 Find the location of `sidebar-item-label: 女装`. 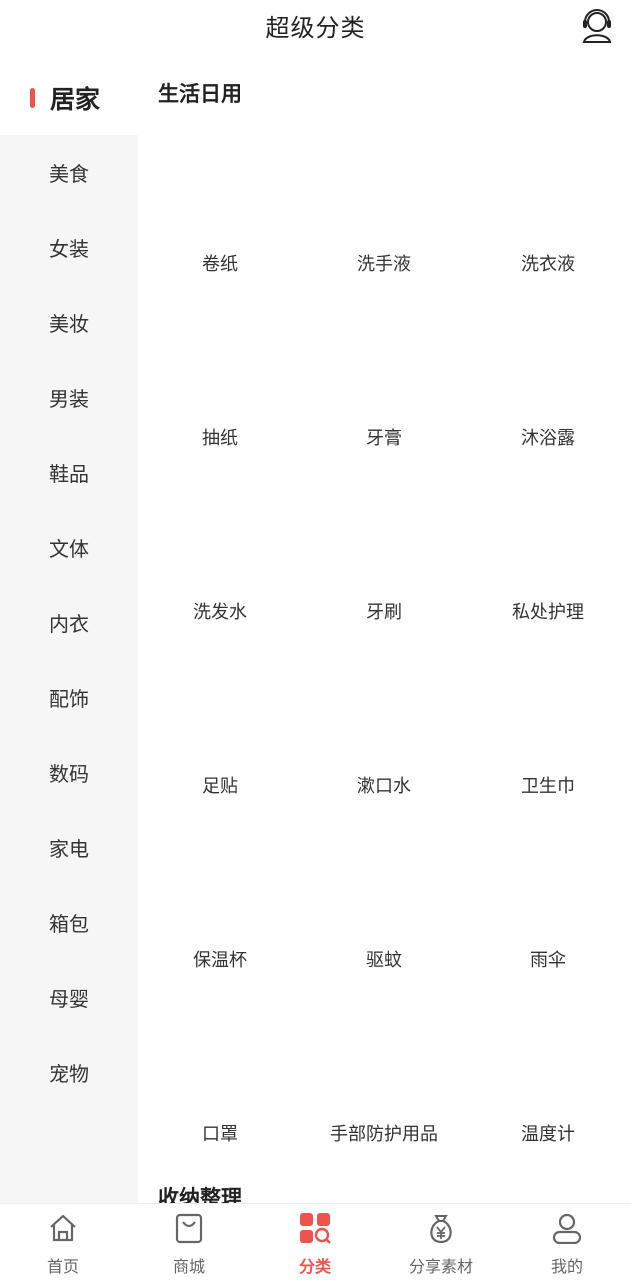

sidebar-item-label: 女装 is located at coordinates (69, 249).